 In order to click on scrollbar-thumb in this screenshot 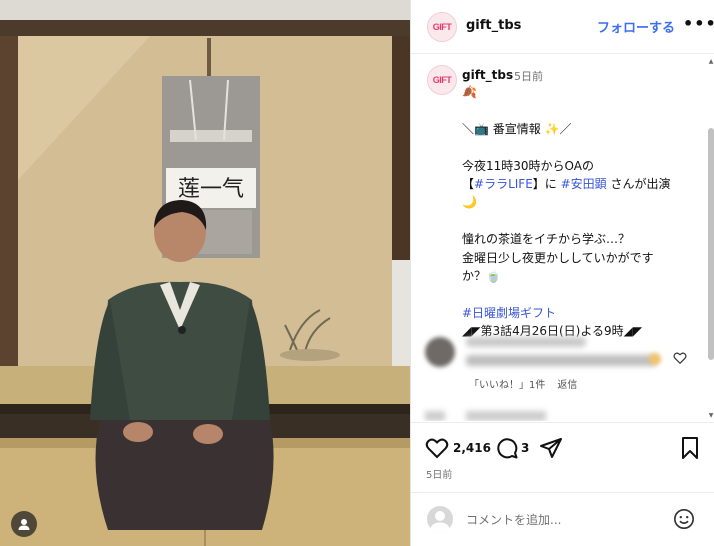, I will do `click(711, 244)`.